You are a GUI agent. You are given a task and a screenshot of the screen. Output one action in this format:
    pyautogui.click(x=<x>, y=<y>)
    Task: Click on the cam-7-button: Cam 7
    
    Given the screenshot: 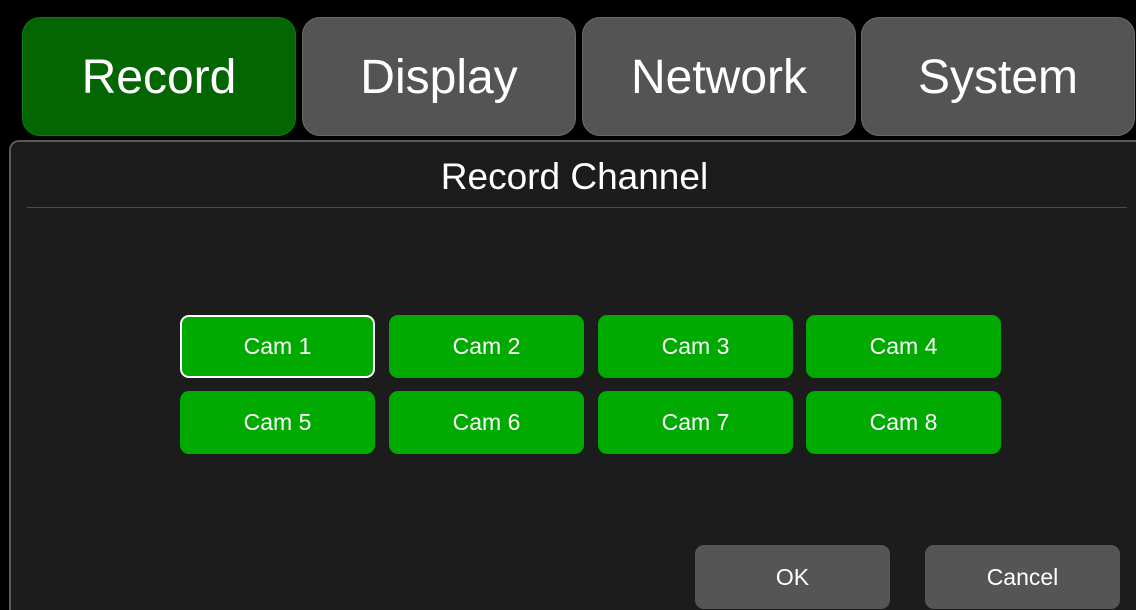 What is the action you would take?
    pyautogui.click(x=695, y=422)
    